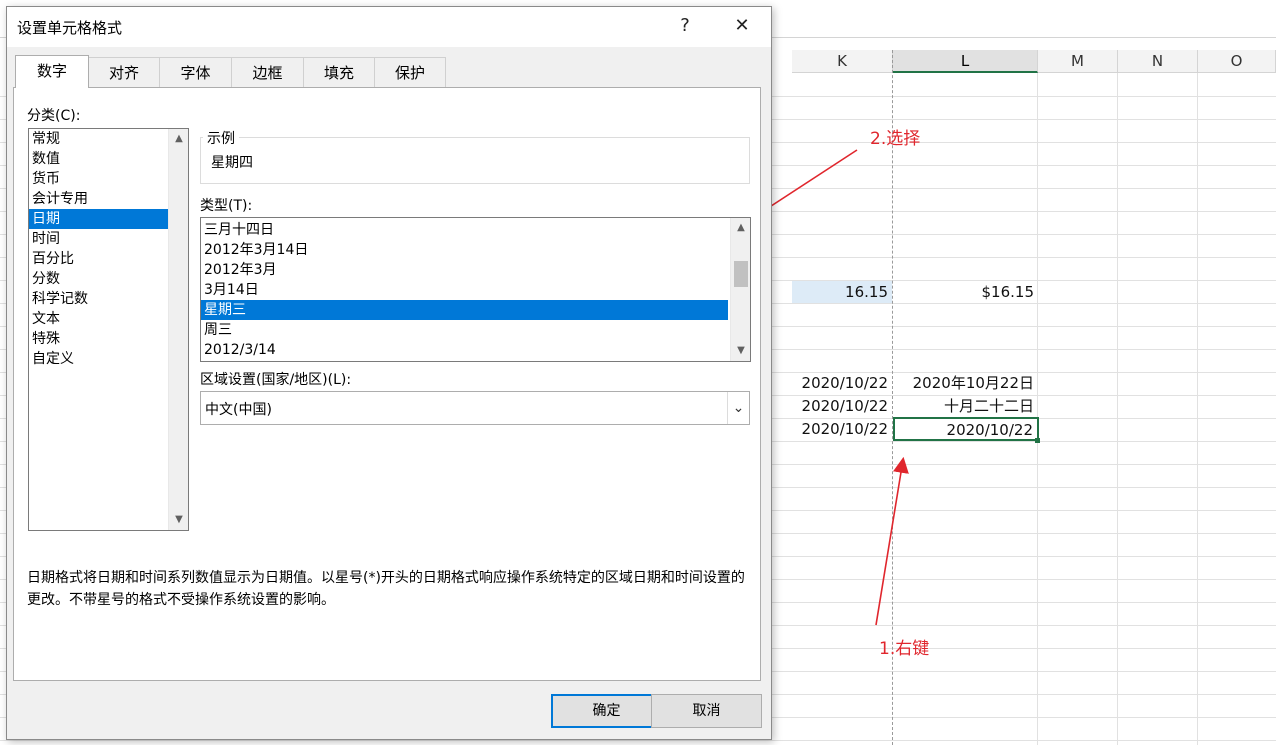  Describe the element at coordinates (741, 274) in the screenshot. I see `scroll-thumb` at that location.